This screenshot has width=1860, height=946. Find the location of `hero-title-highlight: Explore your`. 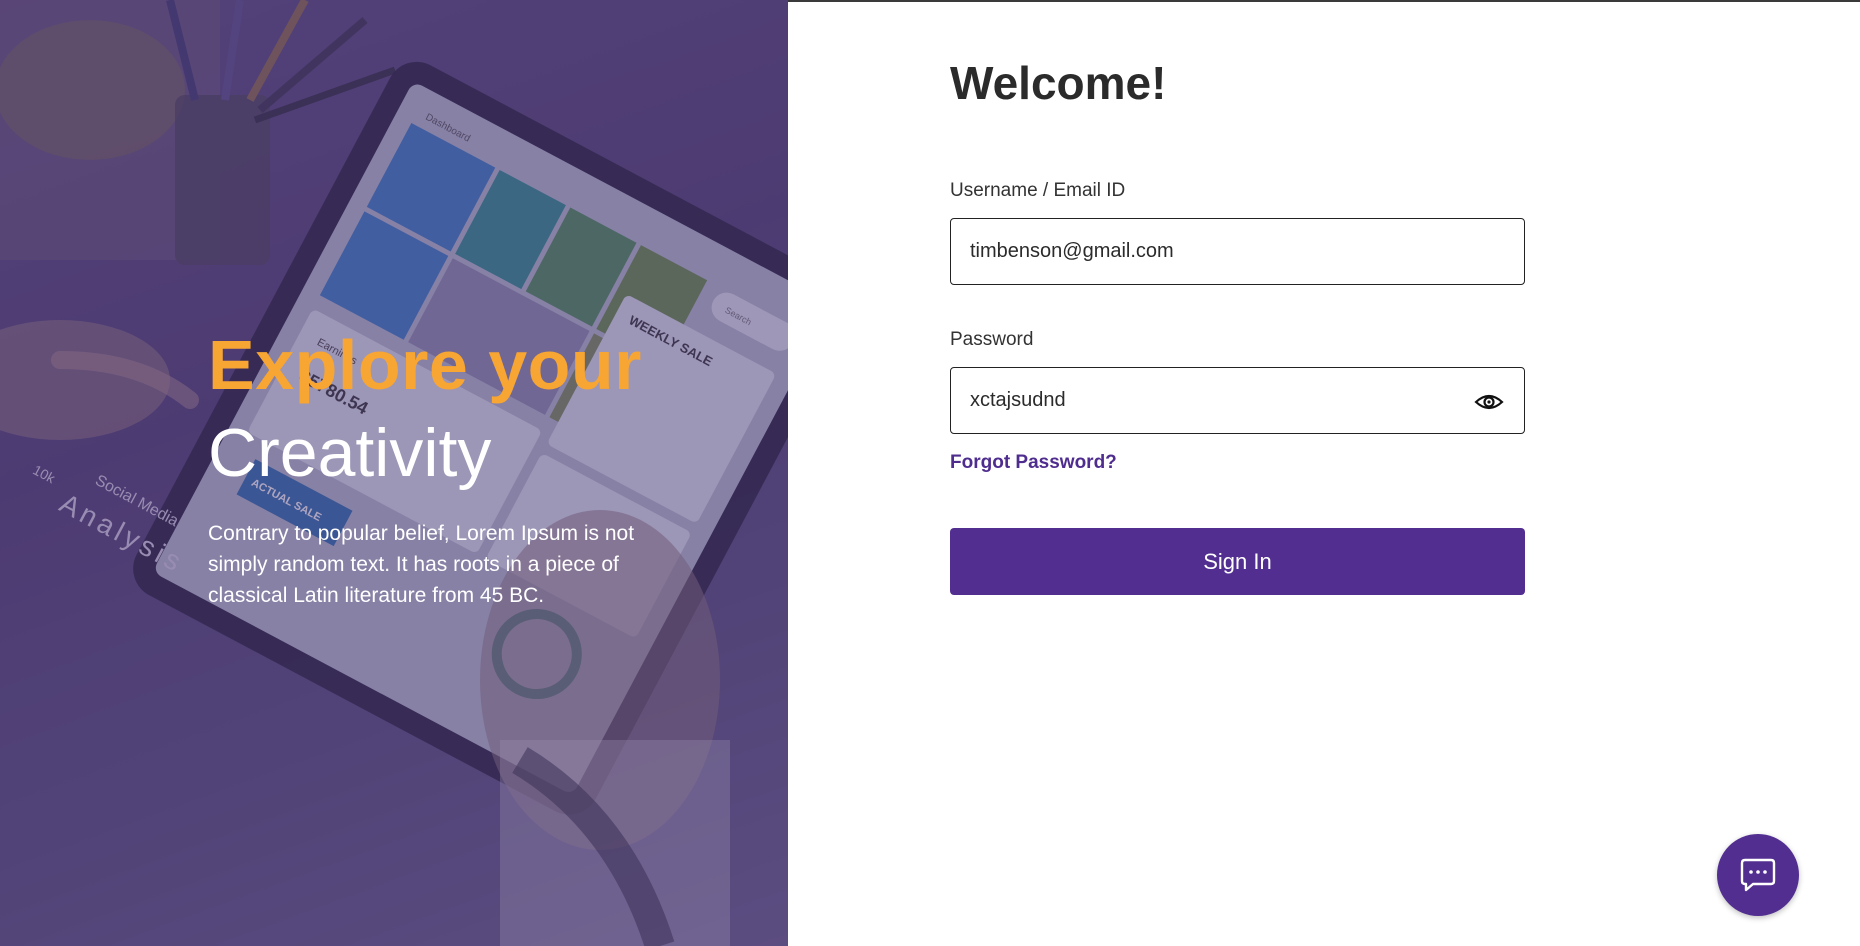

hero-title-highlight: Explore your is located at coordinates (425, 365).